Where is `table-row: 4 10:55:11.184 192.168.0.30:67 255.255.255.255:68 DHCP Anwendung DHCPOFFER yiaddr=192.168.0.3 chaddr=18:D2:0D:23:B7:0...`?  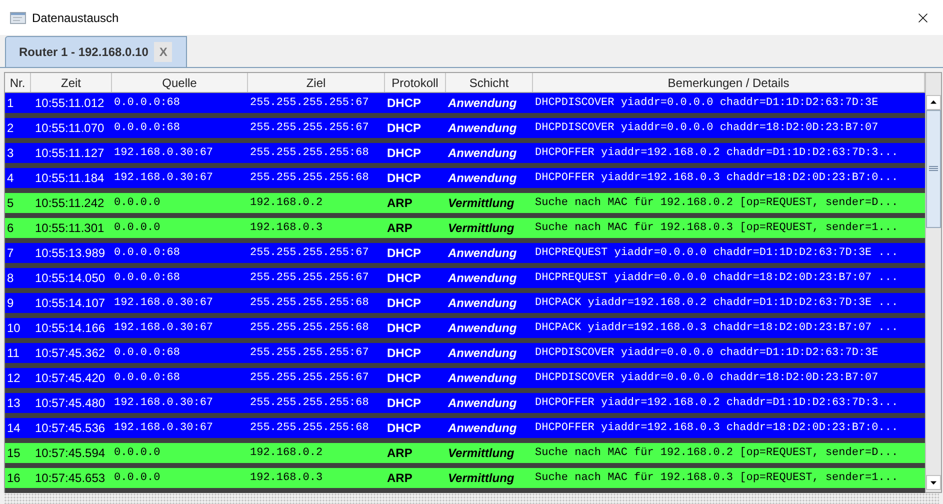
table-row: 4 10:55:11.184 192.168.0.30:67 255.255.255.255:68 DHCP Anwendung DHCPOFFER yiaddr=192.168.0.3 chaddr=18:D2:0D:23:B7:0... is located at coordinates (465, 180).